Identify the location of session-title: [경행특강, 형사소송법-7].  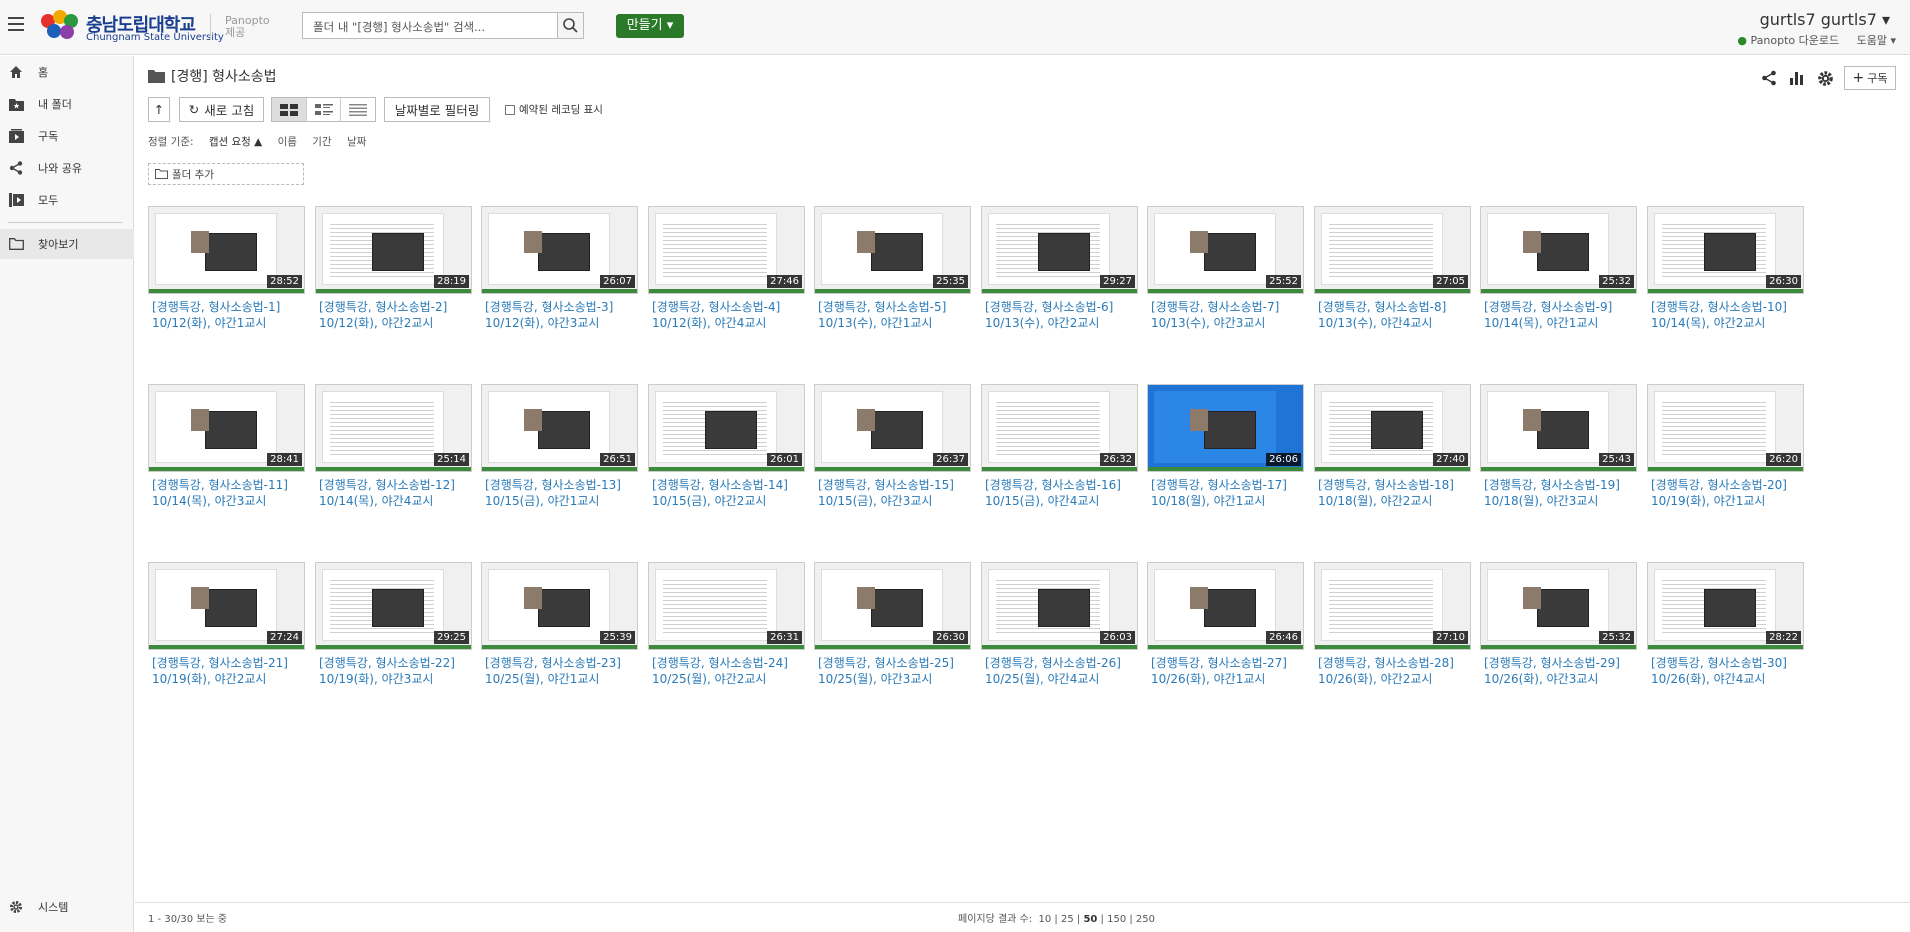
(1227, 307).